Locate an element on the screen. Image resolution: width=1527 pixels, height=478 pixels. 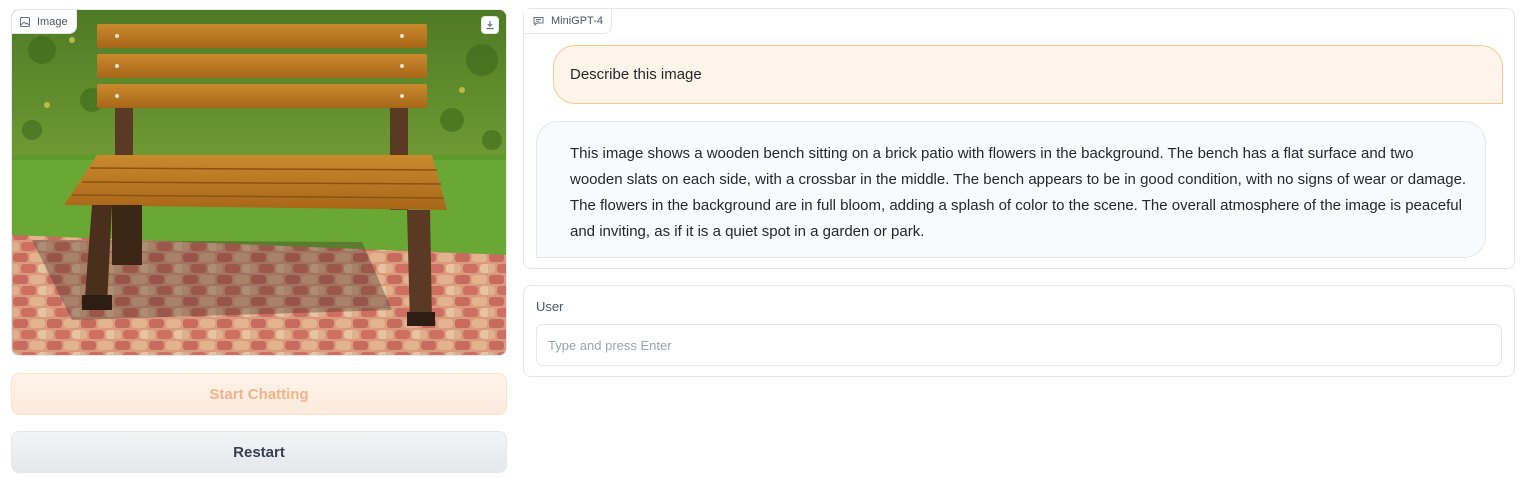
image-panel-label: Image is located at coordinates (44, 22).